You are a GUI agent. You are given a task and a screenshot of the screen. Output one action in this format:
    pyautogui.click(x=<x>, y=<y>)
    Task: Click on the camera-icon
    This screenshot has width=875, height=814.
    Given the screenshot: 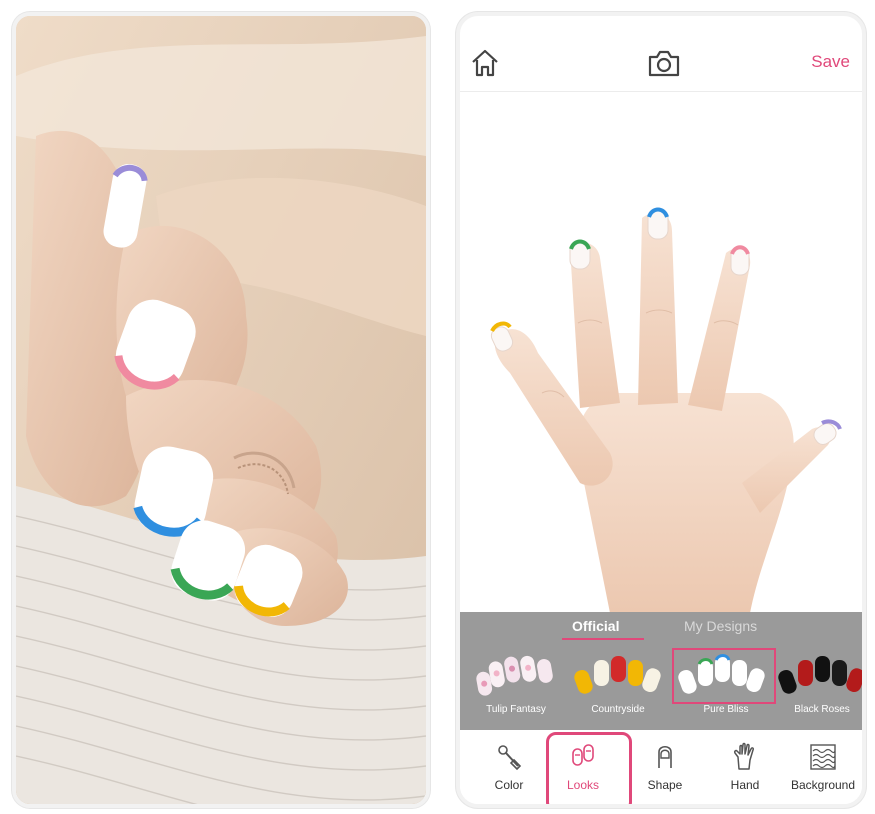 What is the action you would take?
    pyautogui.click(x=664, y=63)
    